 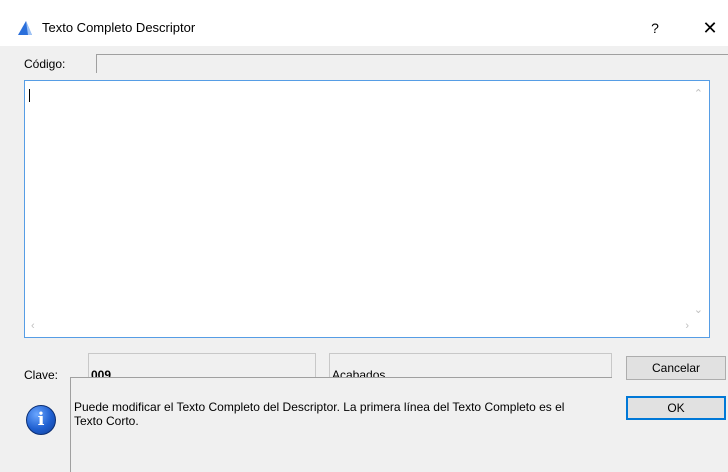 I want to click on scroll-right-icon: ›, so click(x=687, y=326).